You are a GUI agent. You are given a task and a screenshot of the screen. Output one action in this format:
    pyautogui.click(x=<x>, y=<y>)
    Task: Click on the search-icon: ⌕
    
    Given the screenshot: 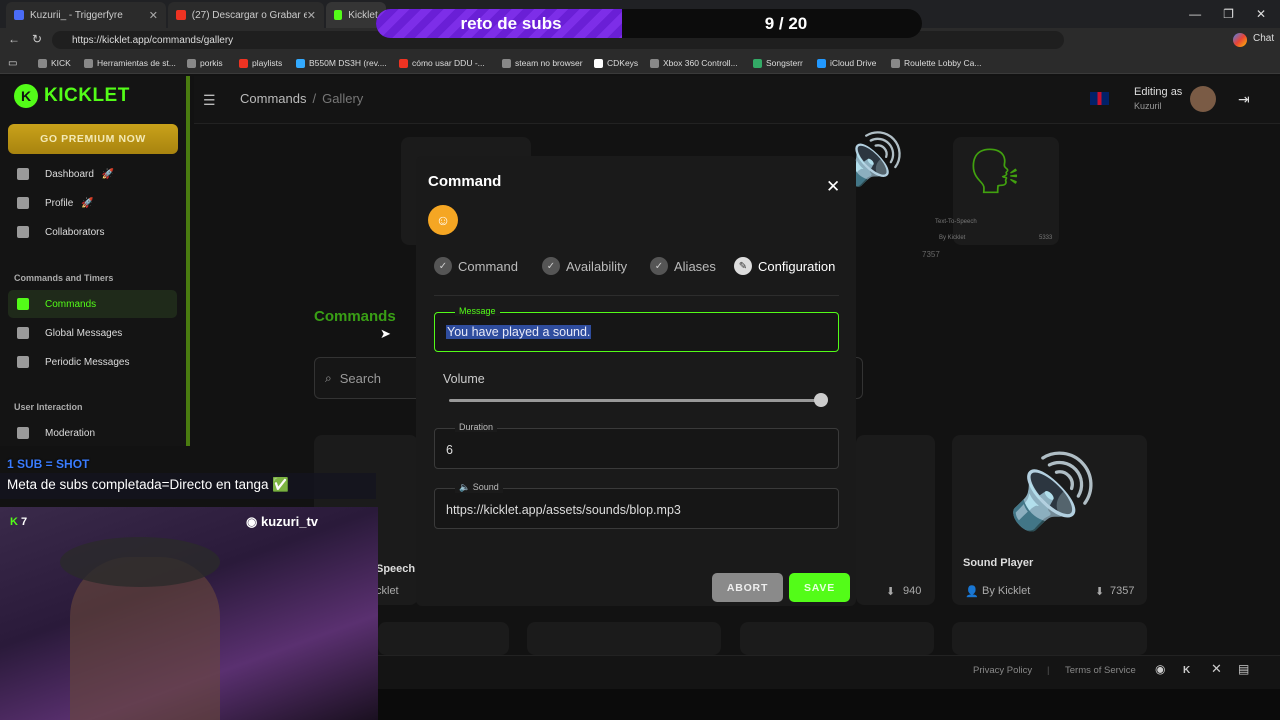 What is the action you would take?
    pyautogui.click(x=328, y=377)
    